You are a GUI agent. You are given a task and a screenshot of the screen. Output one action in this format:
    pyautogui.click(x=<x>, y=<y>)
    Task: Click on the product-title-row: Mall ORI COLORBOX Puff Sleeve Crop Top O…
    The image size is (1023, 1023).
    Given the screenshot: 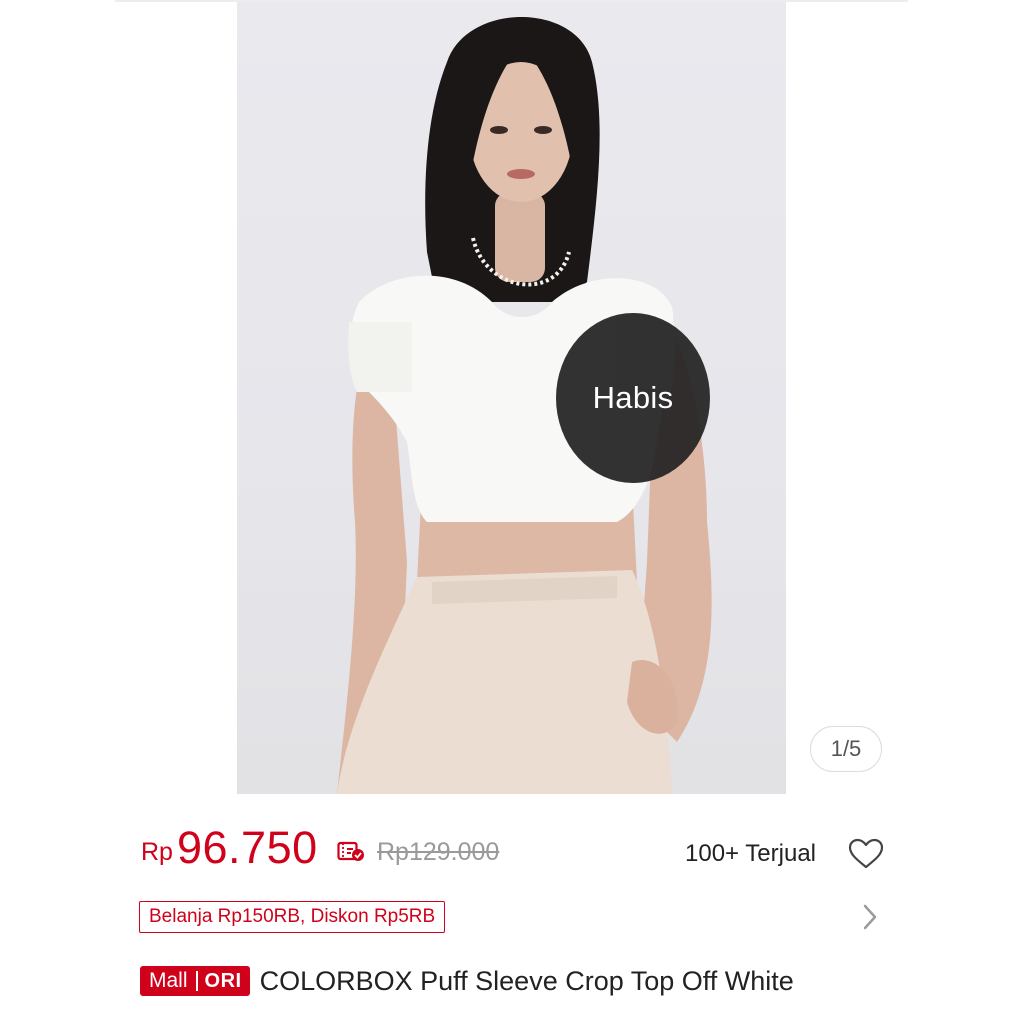 What is the action you would take?
    pyautogui.click(x=467, y=981)
    